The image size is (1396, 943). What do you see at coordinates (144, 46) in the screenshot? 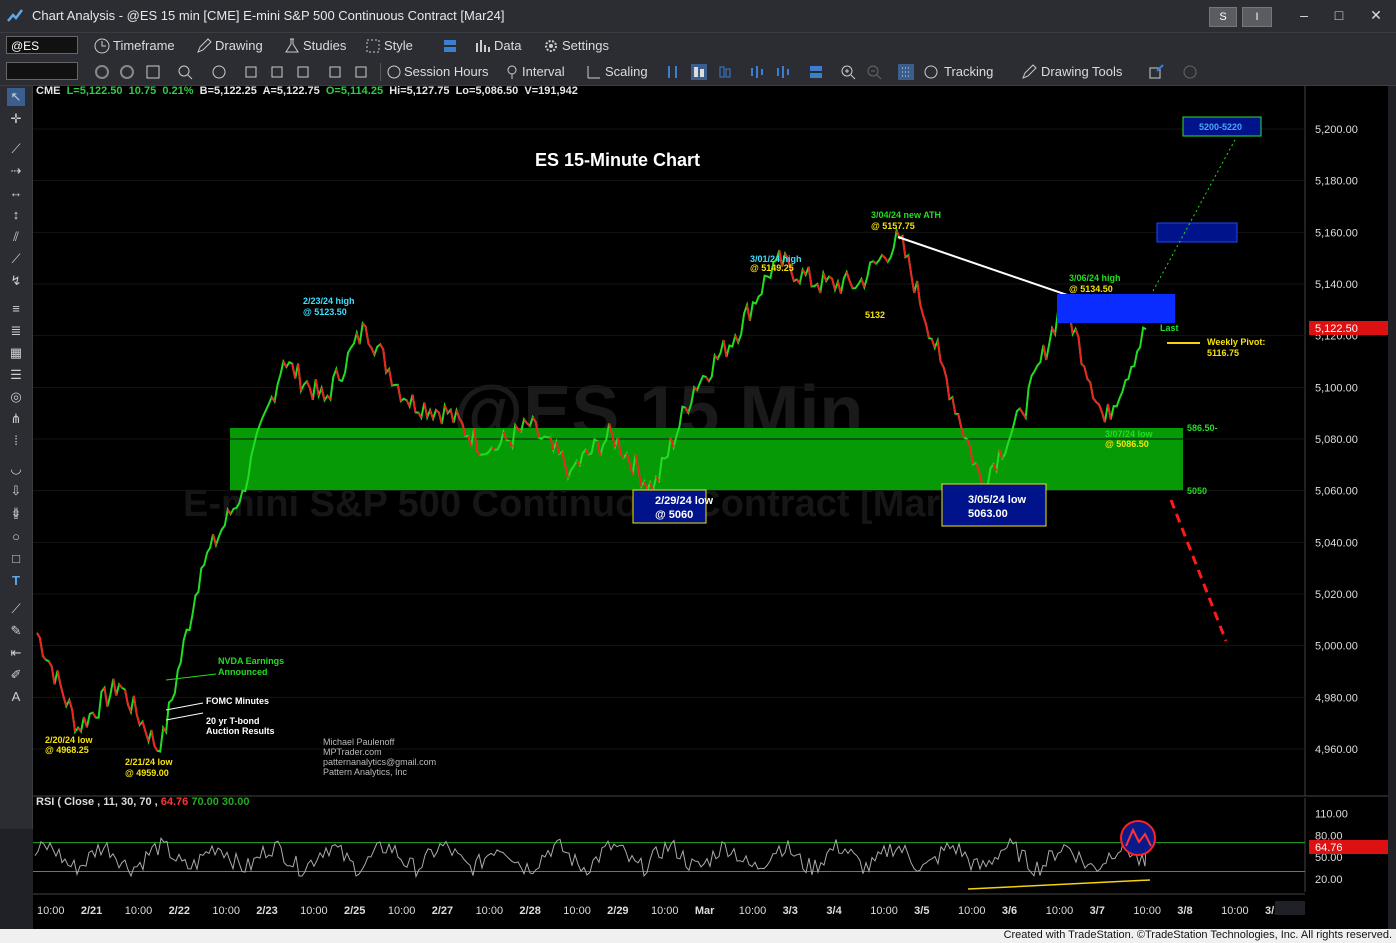
I see `timeframe-menu: Timeframe` at bounding box center [144, 46].